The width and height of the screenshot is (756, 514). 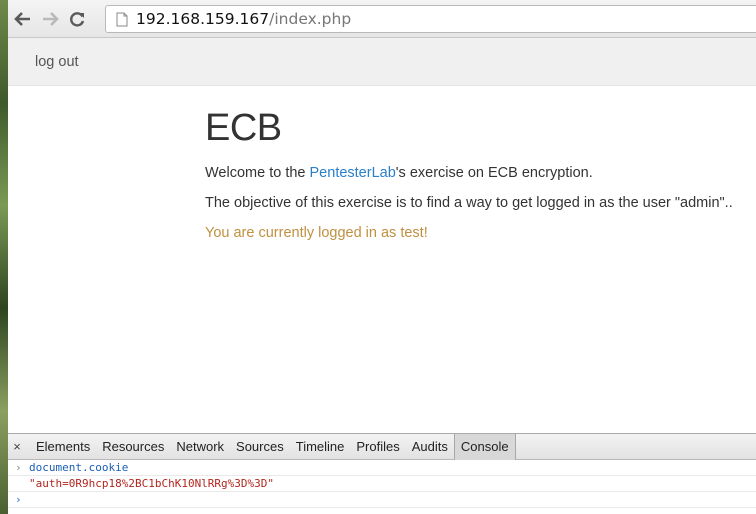 I want to click on console-result-line: "auth=0R9hcp18%2BC1bChK10NlRRg%3D%3D", so click(x=382, y=484).